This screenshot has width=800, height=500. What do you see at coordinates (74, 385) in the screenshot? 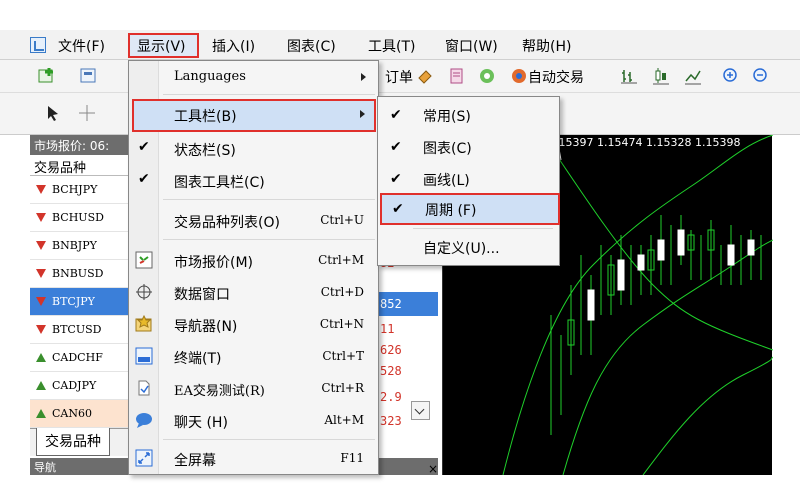
I see `symbol-name: CADJPY` at bounding box center [74, 385].